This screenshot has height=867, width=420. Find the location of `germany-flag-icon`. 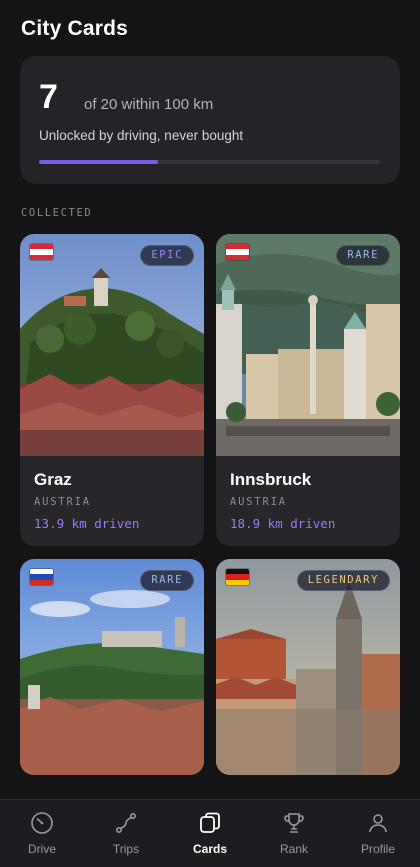

germany-flag-icon is located at coordinates (237, 577).